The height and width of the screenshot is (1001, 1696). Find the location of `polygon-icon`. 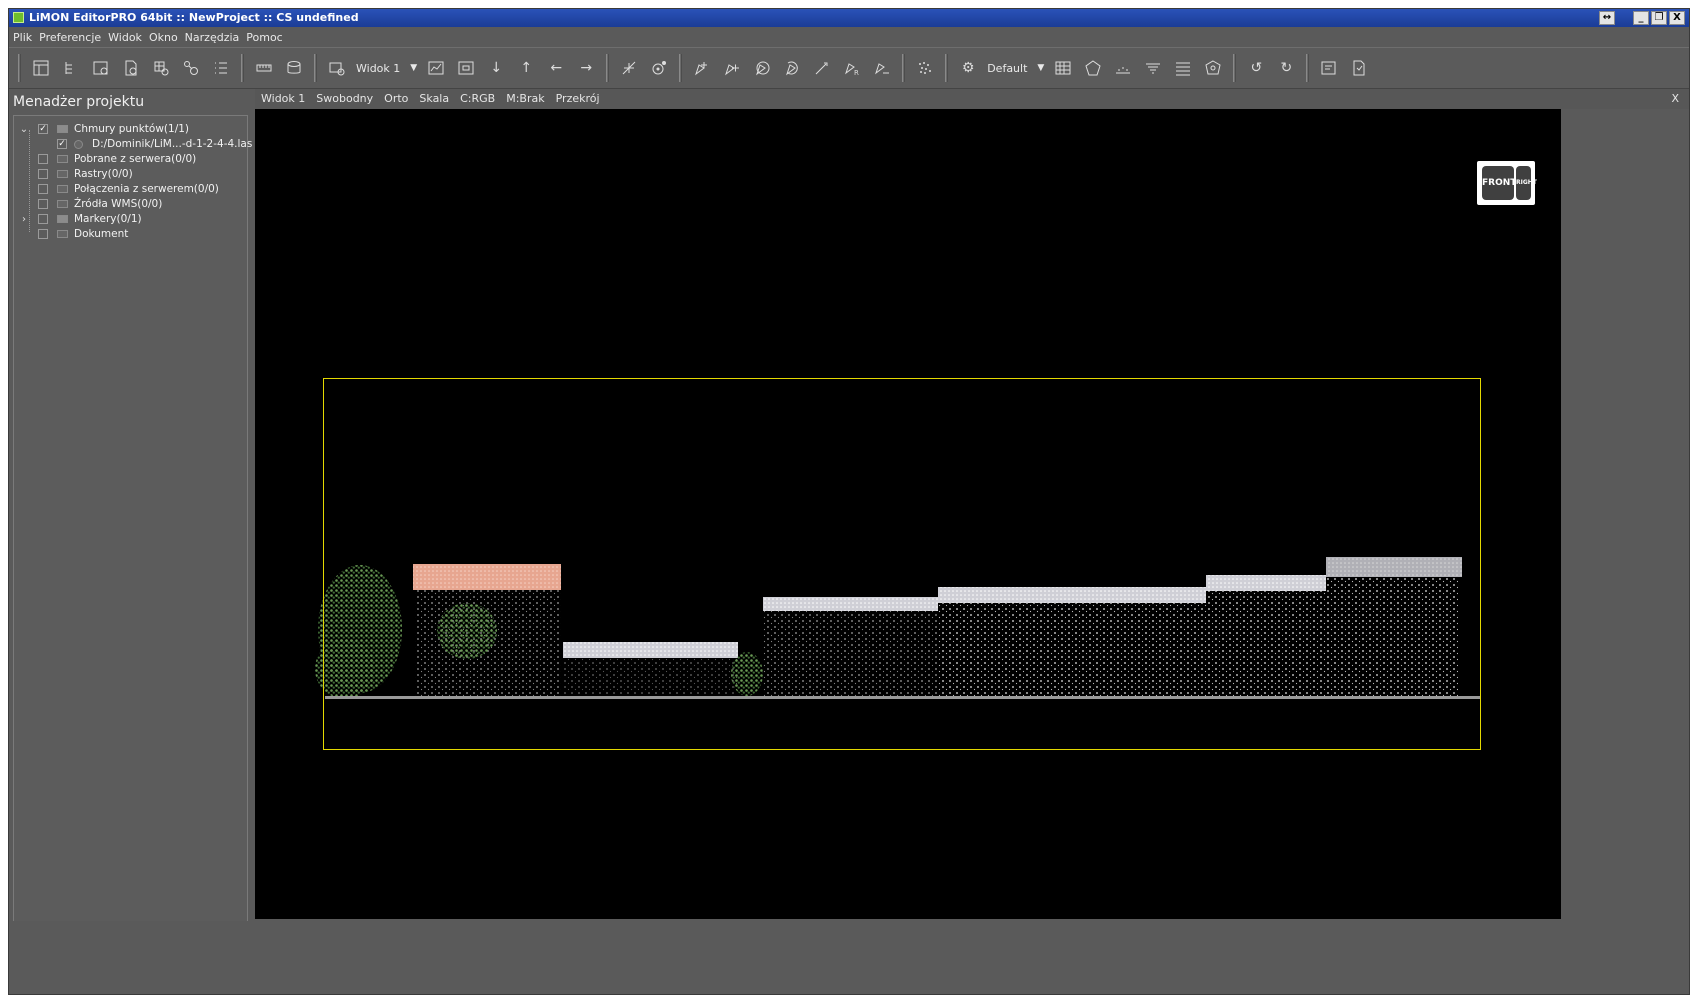

polygon-icon is located at coordinates (1093, 68).